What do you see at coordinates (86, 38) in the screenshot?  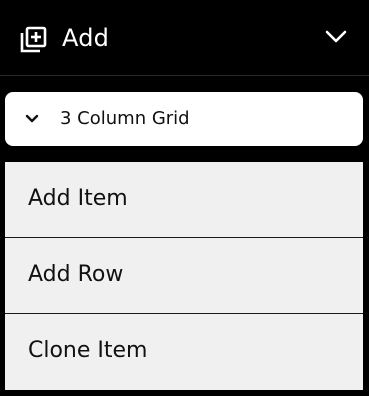 I see `panel-title: Add` at bounding box center [86, 38].